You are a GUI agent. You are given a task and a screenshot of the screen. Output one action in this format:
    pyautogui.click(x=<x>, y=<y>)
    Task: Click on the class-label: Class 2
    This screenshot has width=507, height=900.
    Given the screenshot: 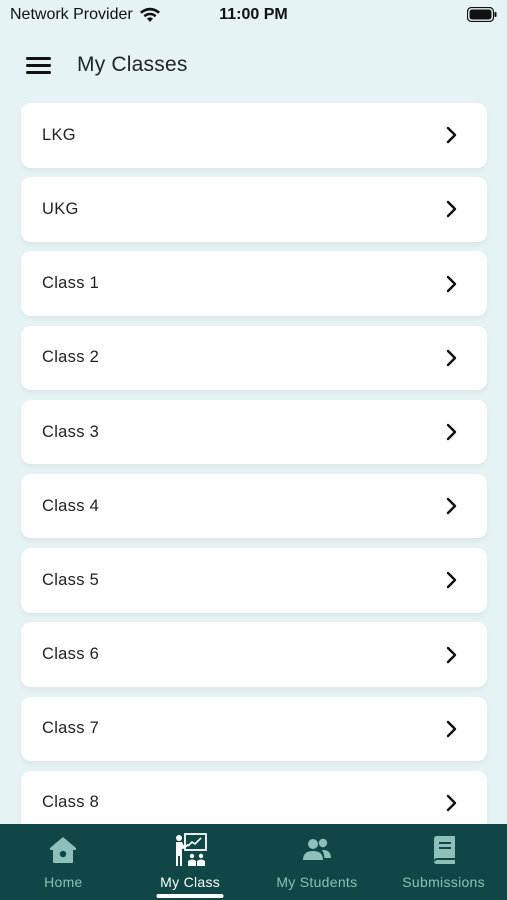 What is the action you would take?
    pyautogui.click(x=71, y=357)
    